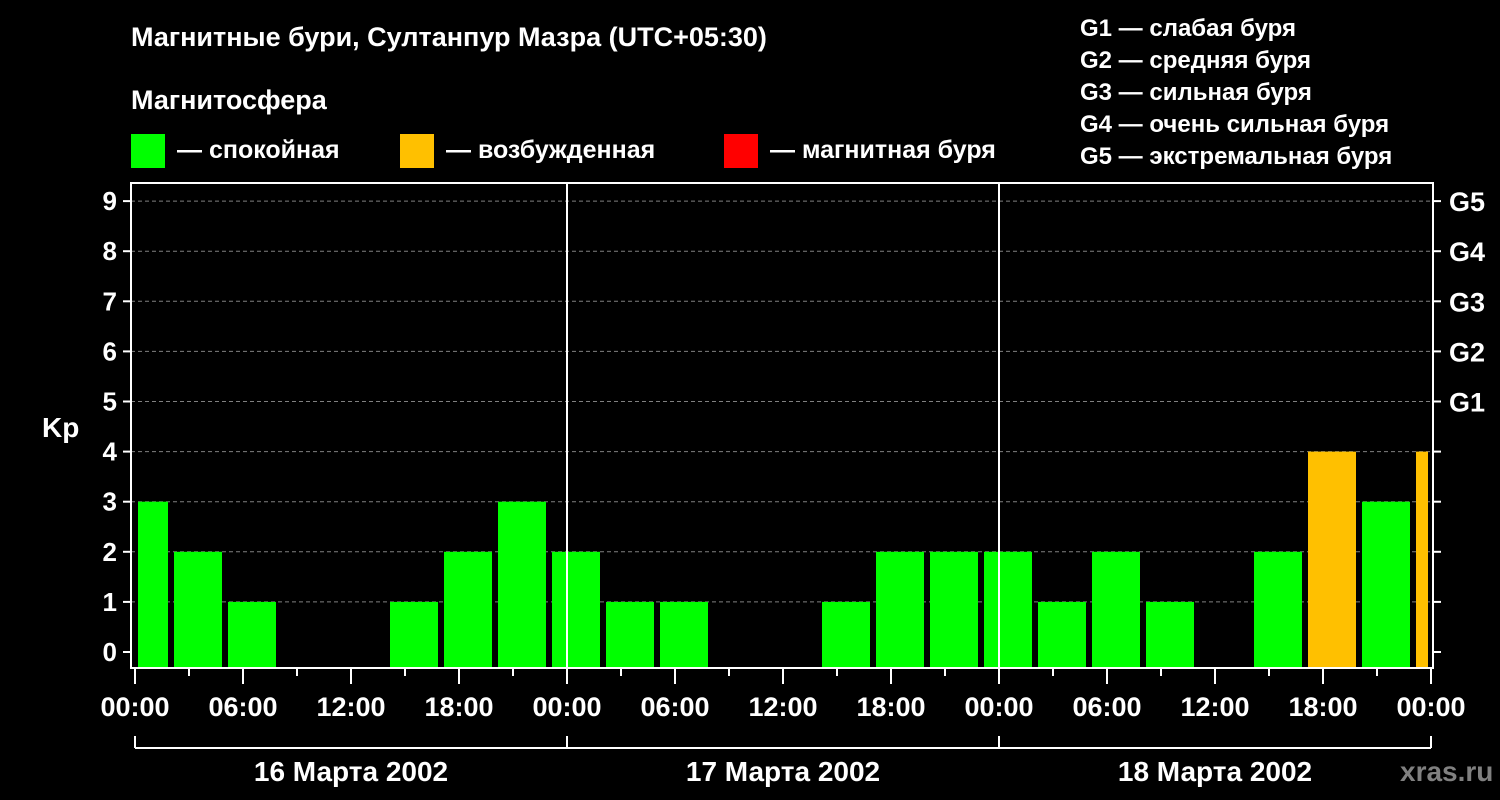  I want to click on g-level-label: G2, so click(1467, 352).